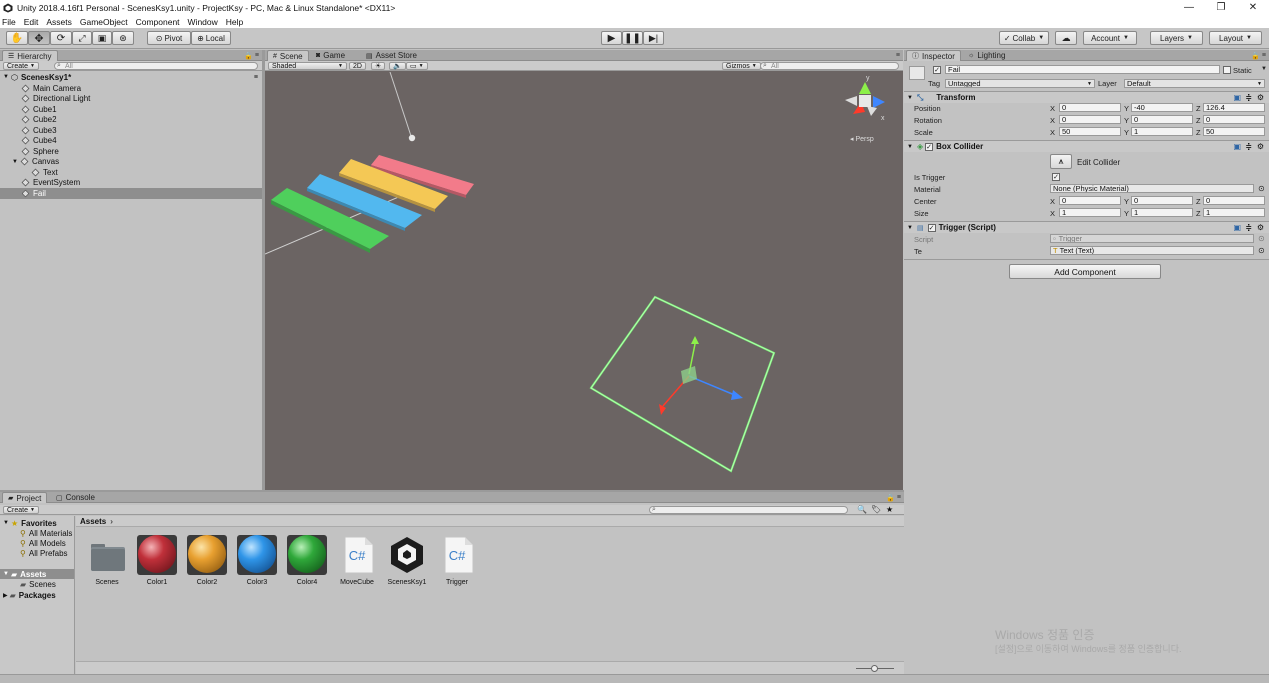 This screenshot has height=683, width=1269. I want to click on tab-console: ▢ Console, so click(75, 497).